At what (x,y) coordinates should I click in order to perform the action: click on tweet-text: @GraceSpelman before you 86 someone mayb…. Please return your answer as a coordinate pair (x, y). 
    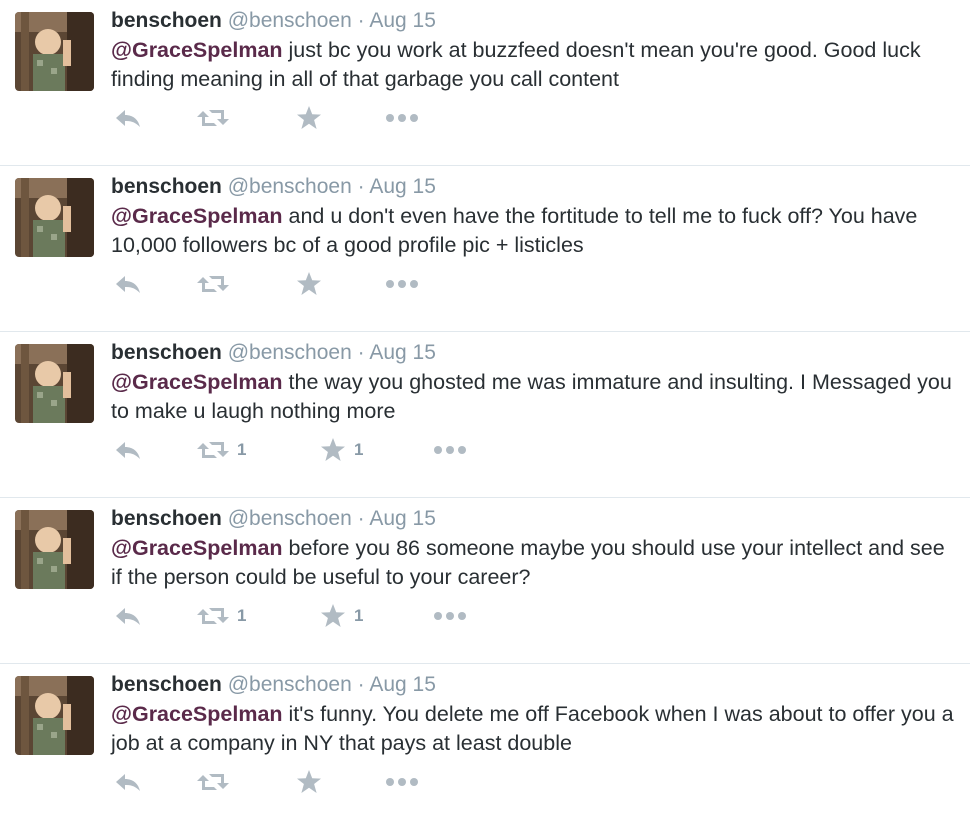
    Looking at the image, I should click on (535, 563).